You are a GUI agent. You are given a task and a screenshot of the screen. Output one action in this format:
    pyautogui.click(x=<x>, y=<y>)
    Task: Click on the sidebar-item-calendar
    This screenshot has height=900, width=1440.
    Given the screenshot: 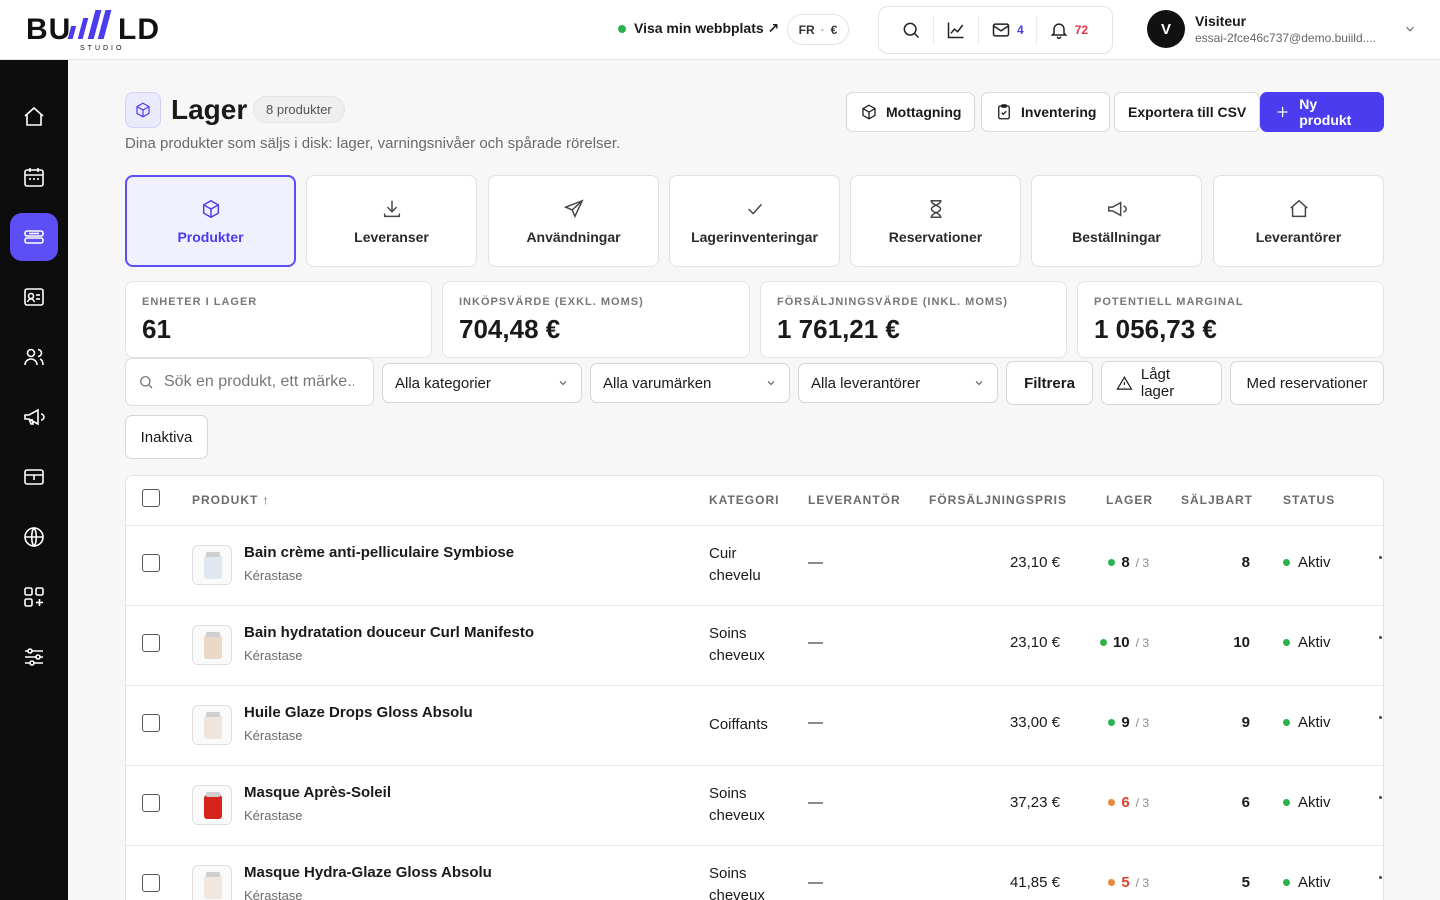 What is the action you would take?
    pyautogui.click(x=34, y=177)
    